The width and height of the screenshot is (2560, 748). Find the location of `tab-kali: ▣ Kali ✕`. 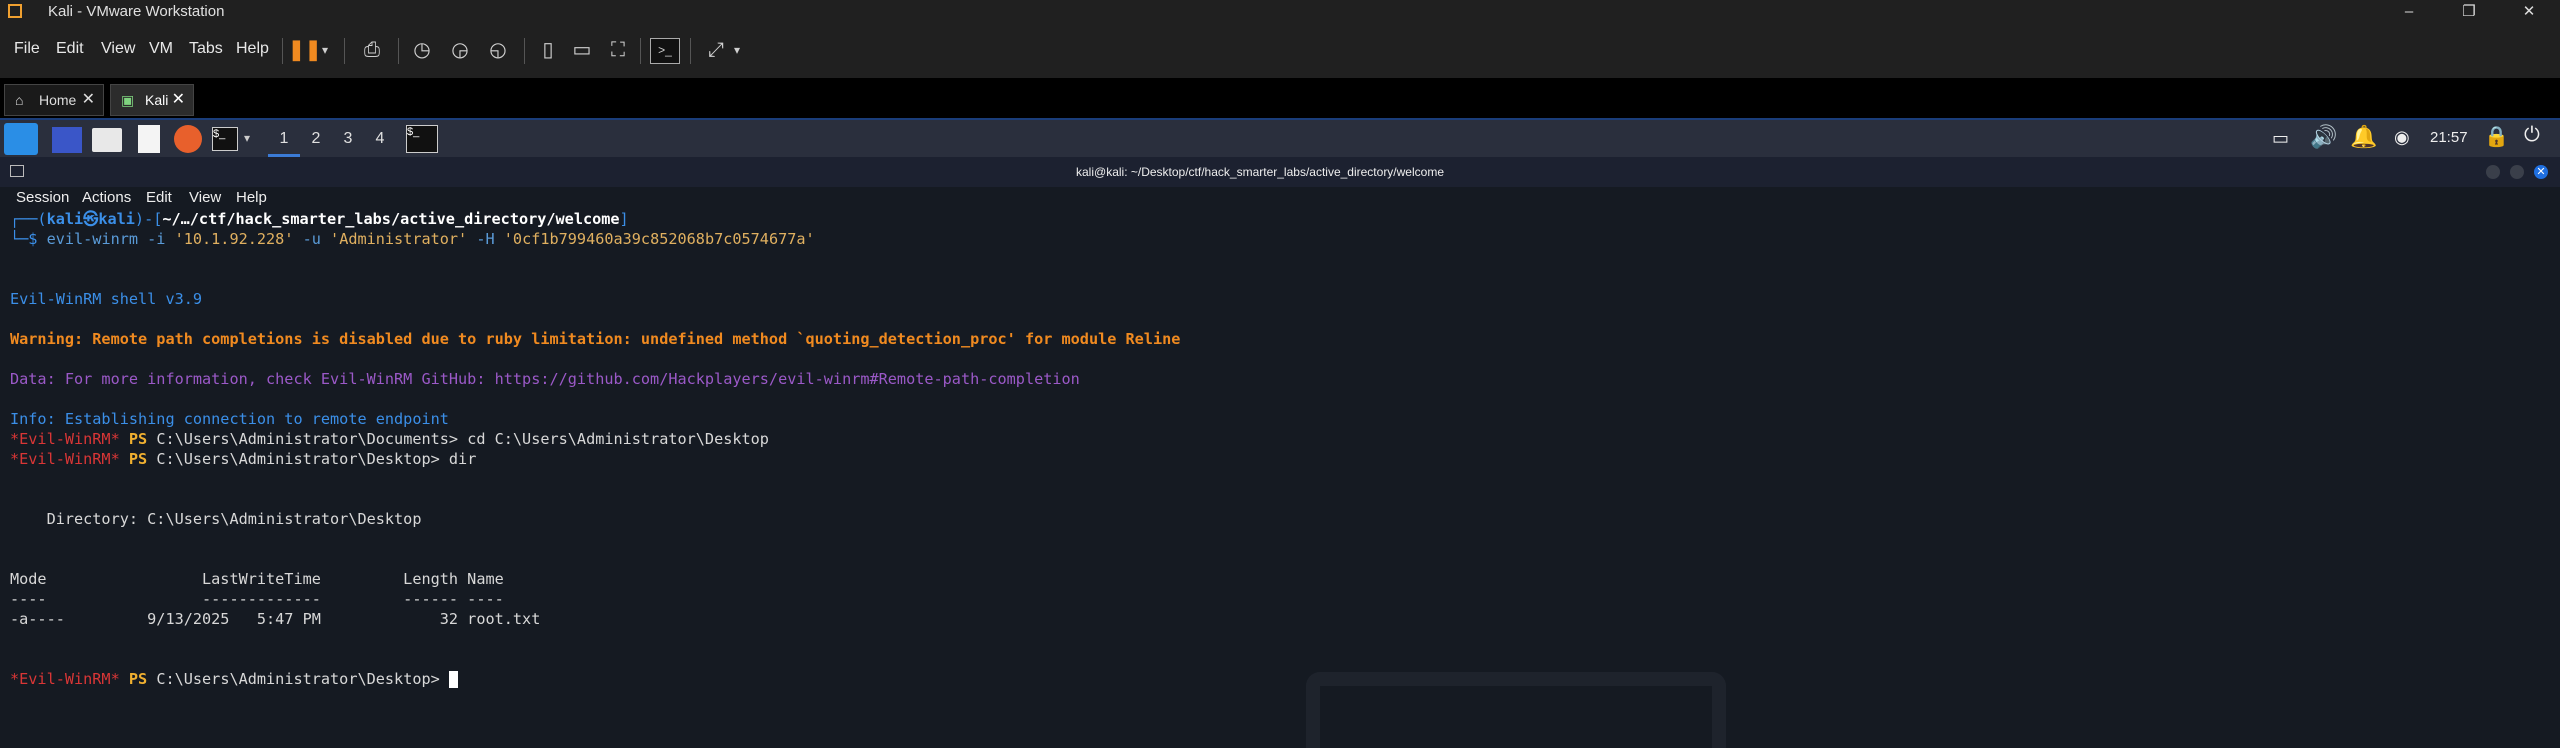

tab-kali: ▣ Kali ✕ is located at coordinates (152, 100).